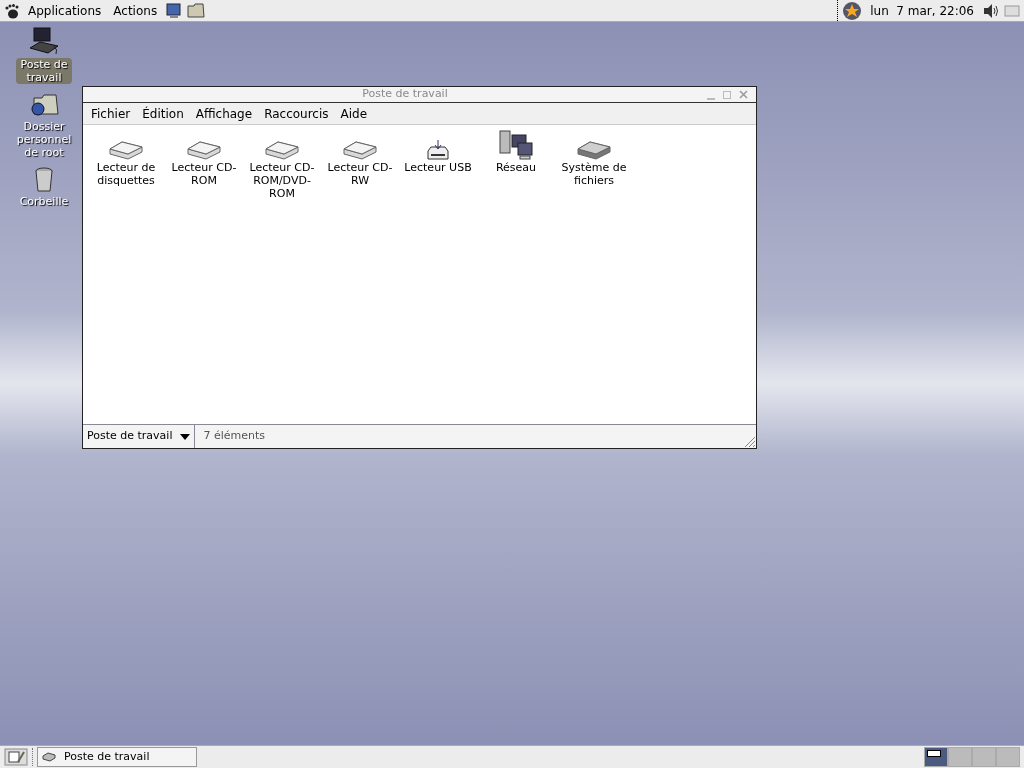 This screenshot has height=768, width=1024. Describe the element at coordinates (296, 113) in the screenshot. I see `menu-item: Raccourcis` at that location.